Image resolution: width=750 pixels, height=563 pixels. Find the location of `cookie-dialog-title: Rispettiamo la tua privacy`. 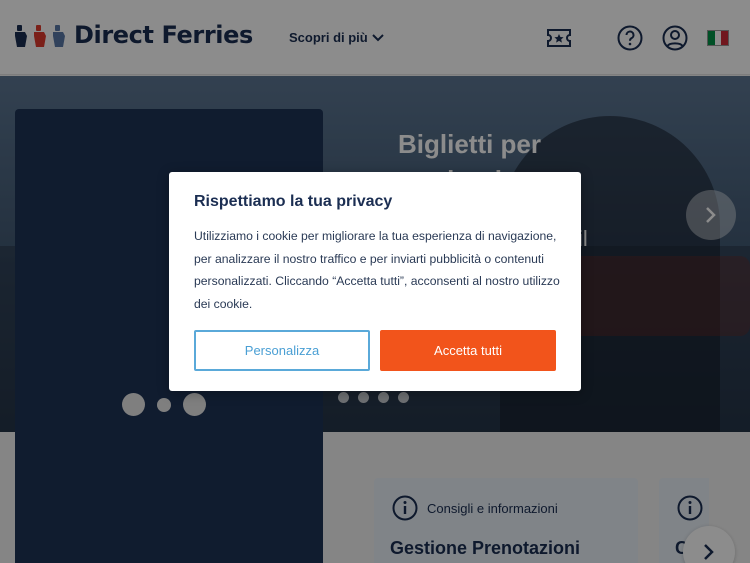

cookie-dialog-title: Rispettiamo la tua privacy is located at coordinates (293, 201).